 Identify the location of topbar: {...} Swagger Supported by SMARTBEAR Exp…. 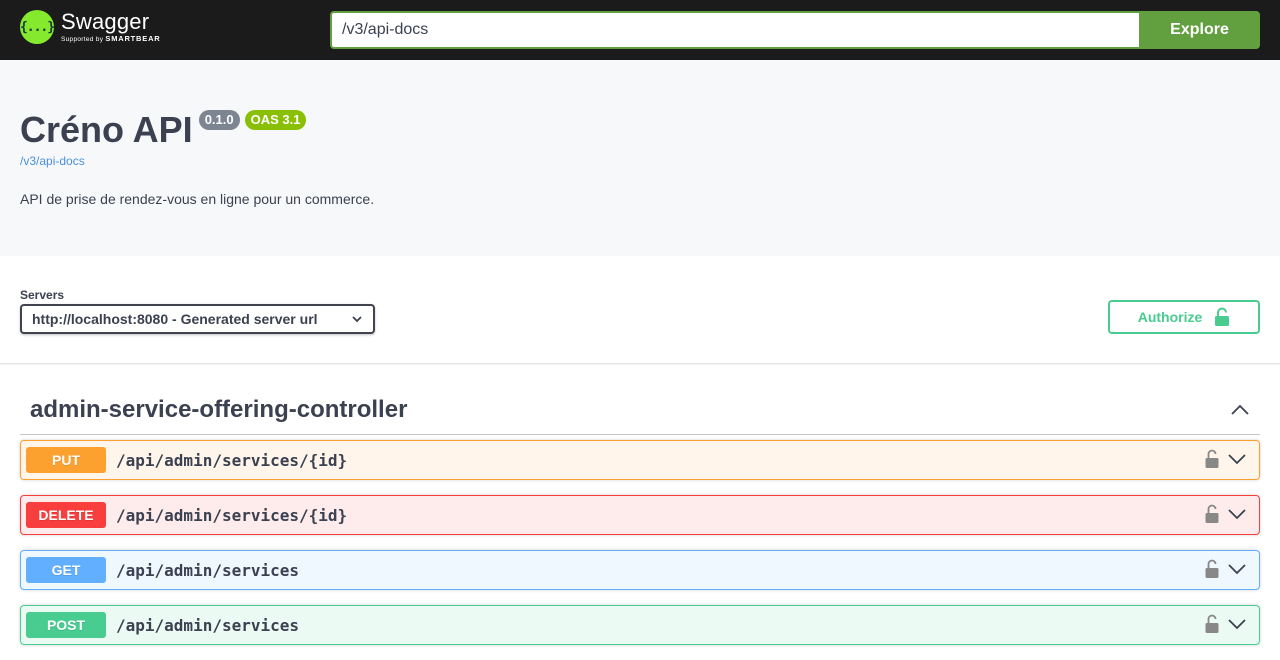
(640, 30).